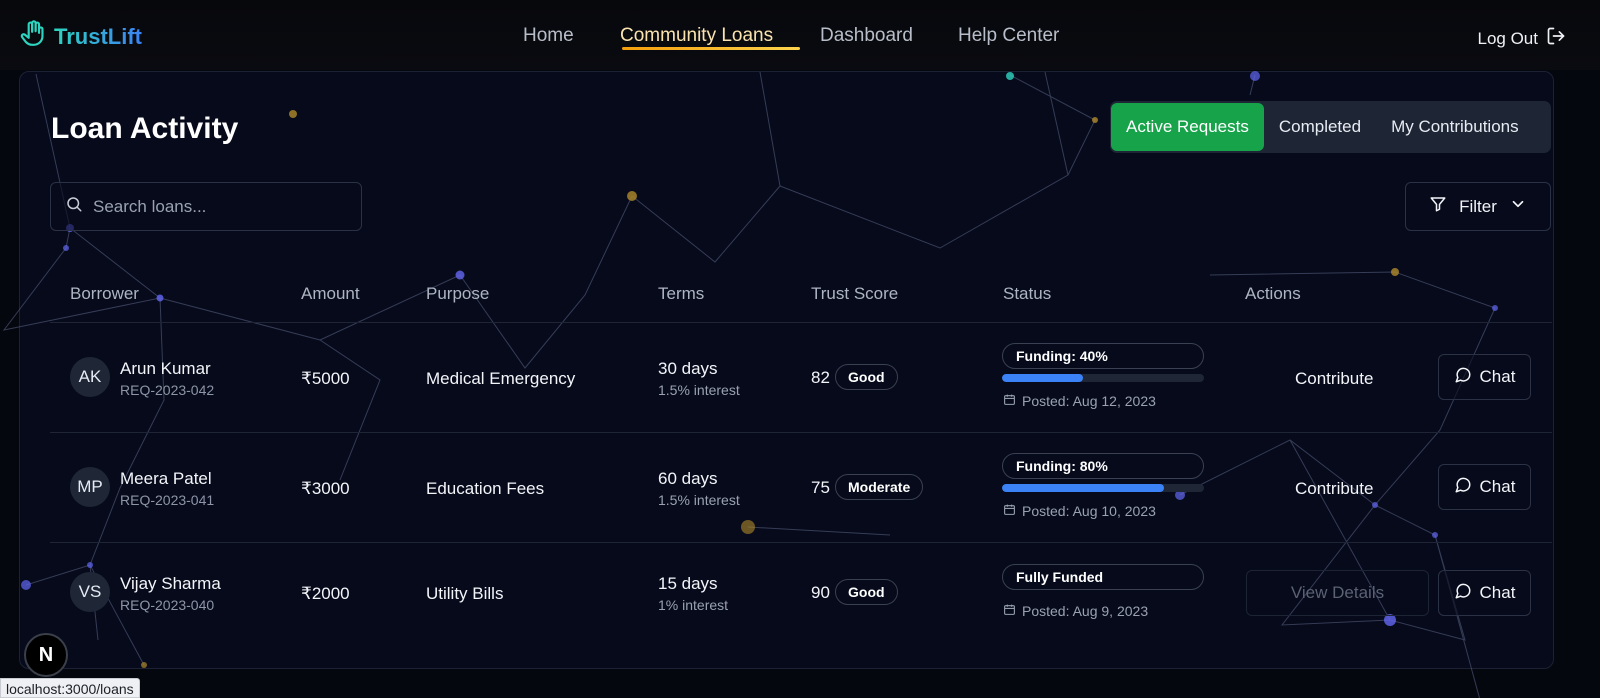 The height and width of the screenshot is (698, 1600). Describe the element at coordinates (820, 592) in the screenshot. I see `trust-score: 90` at that location.